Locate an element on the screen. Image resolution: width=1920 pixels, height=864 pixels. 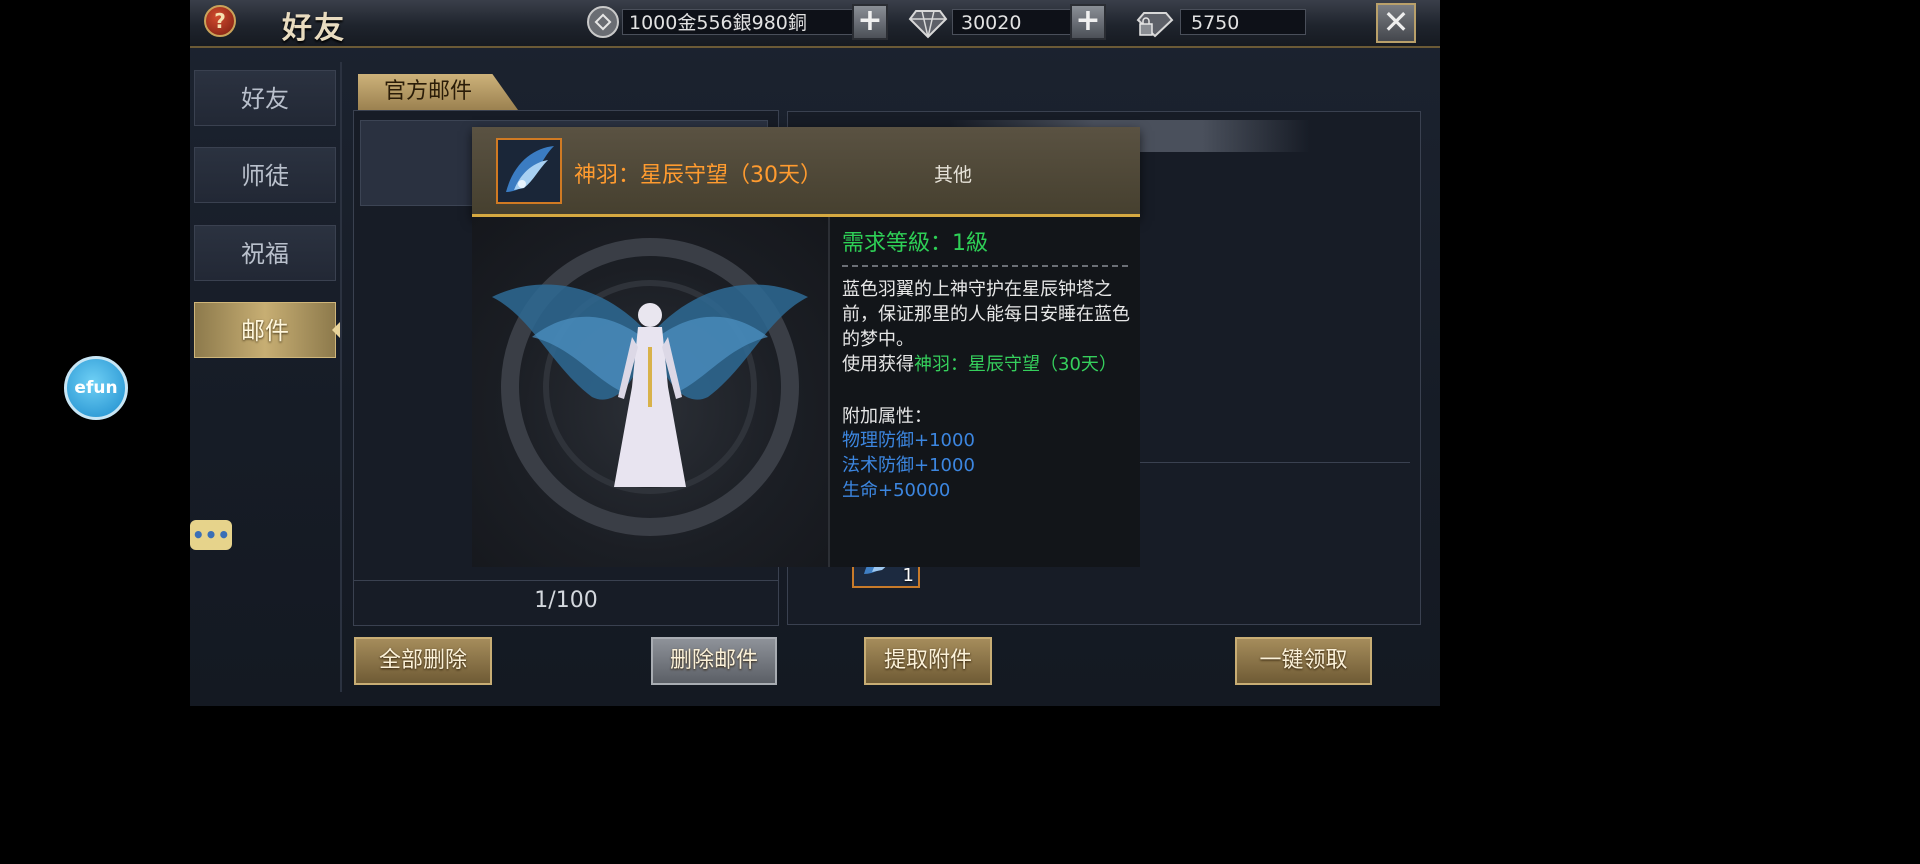
attachment-count: 1 is located at coordinates (908, 575).